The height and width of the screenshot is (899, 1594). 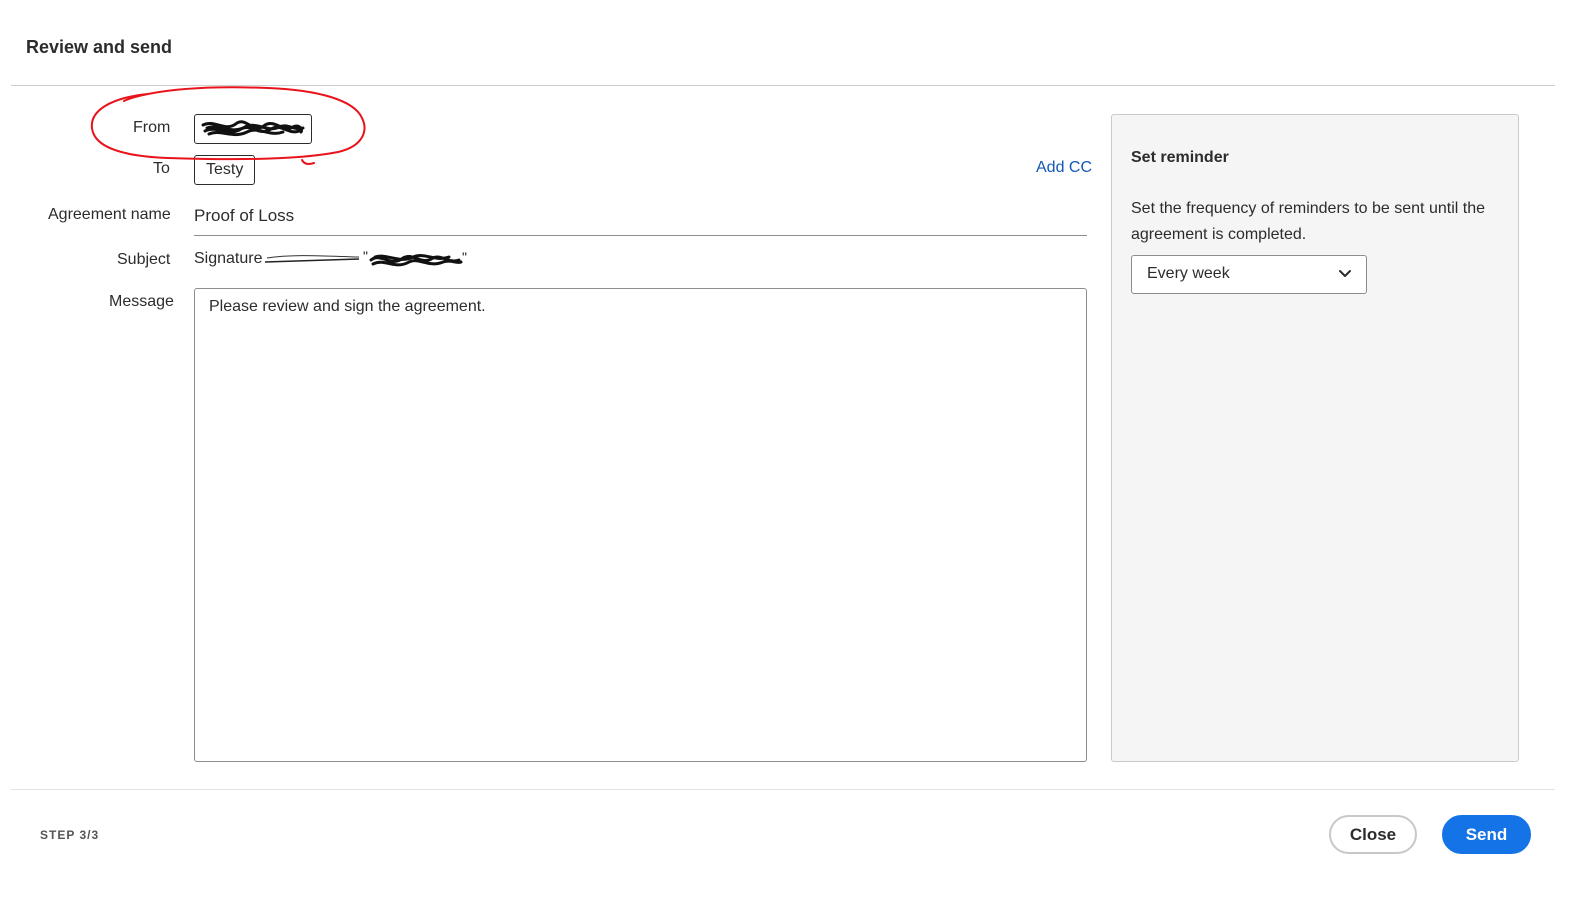 I want to click on recipient-chip: Testy, so click(x=224, y=170).